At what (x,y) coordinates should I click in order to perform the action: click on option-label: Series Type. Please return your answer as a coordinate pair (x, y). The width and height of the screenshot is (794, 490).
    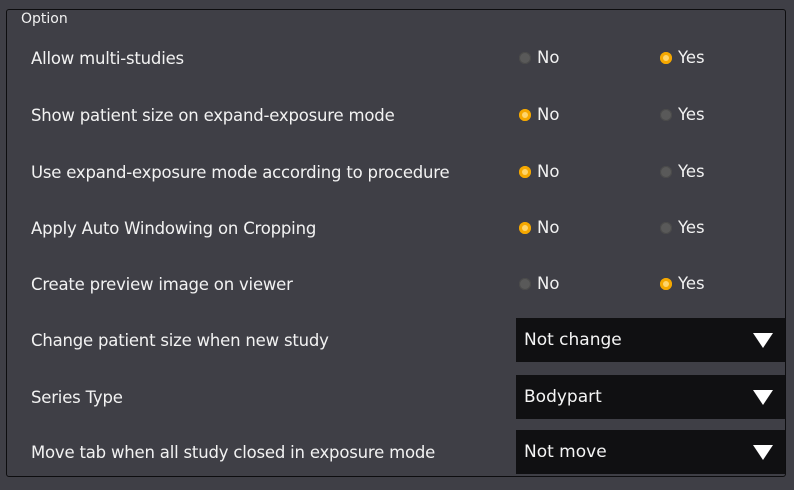
    Looking at the image, I should click on (77, 397).